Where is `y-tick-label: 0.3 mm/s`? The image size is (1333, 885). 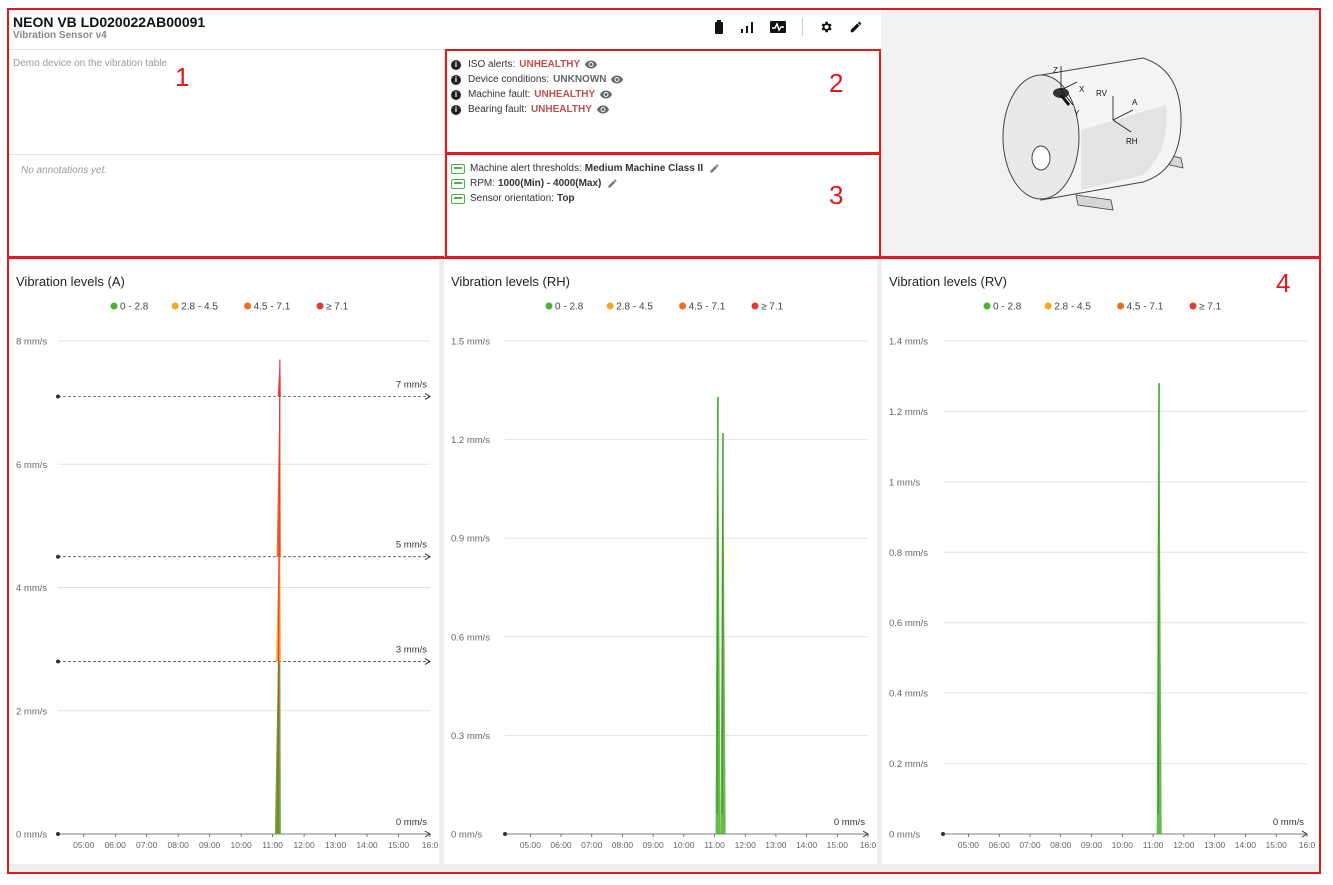
y-tick-label: 0.3 mm/s is located at coordinates (470, 736).